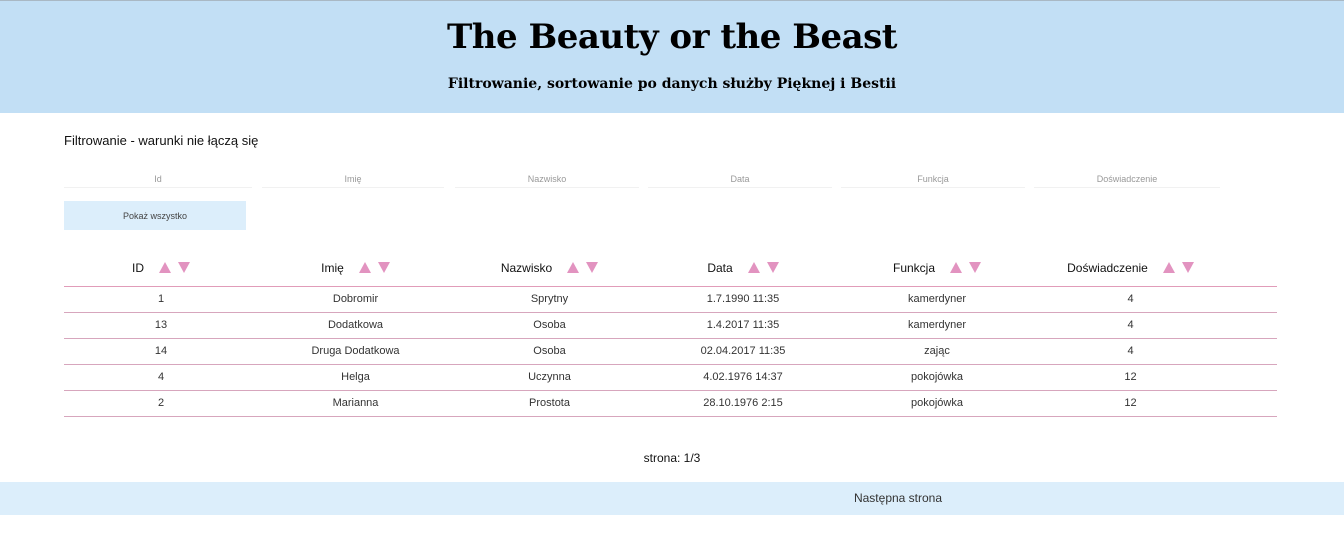 The image size is (1344, 545). What do you see at coordinates (158, 179) in the screenshot?
I see `filter-id-input` at bounding box center [158, 179].